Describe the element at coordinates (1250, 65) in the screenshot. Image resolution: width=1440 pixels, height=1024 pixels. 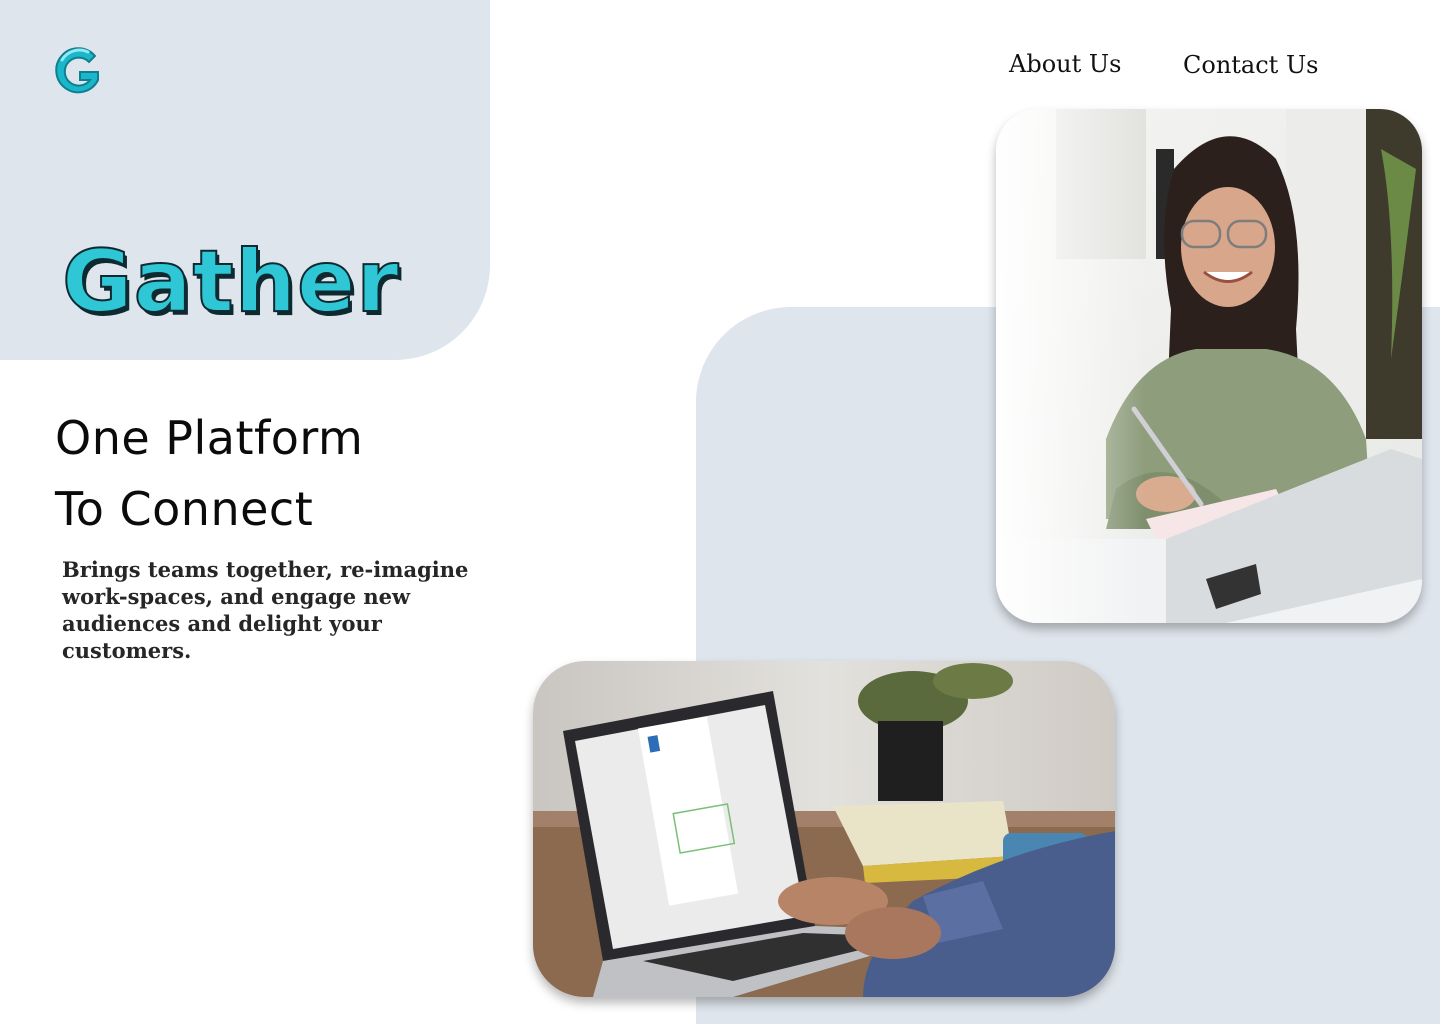
I see `nav-link-contact-us: Contact Us` at that location.